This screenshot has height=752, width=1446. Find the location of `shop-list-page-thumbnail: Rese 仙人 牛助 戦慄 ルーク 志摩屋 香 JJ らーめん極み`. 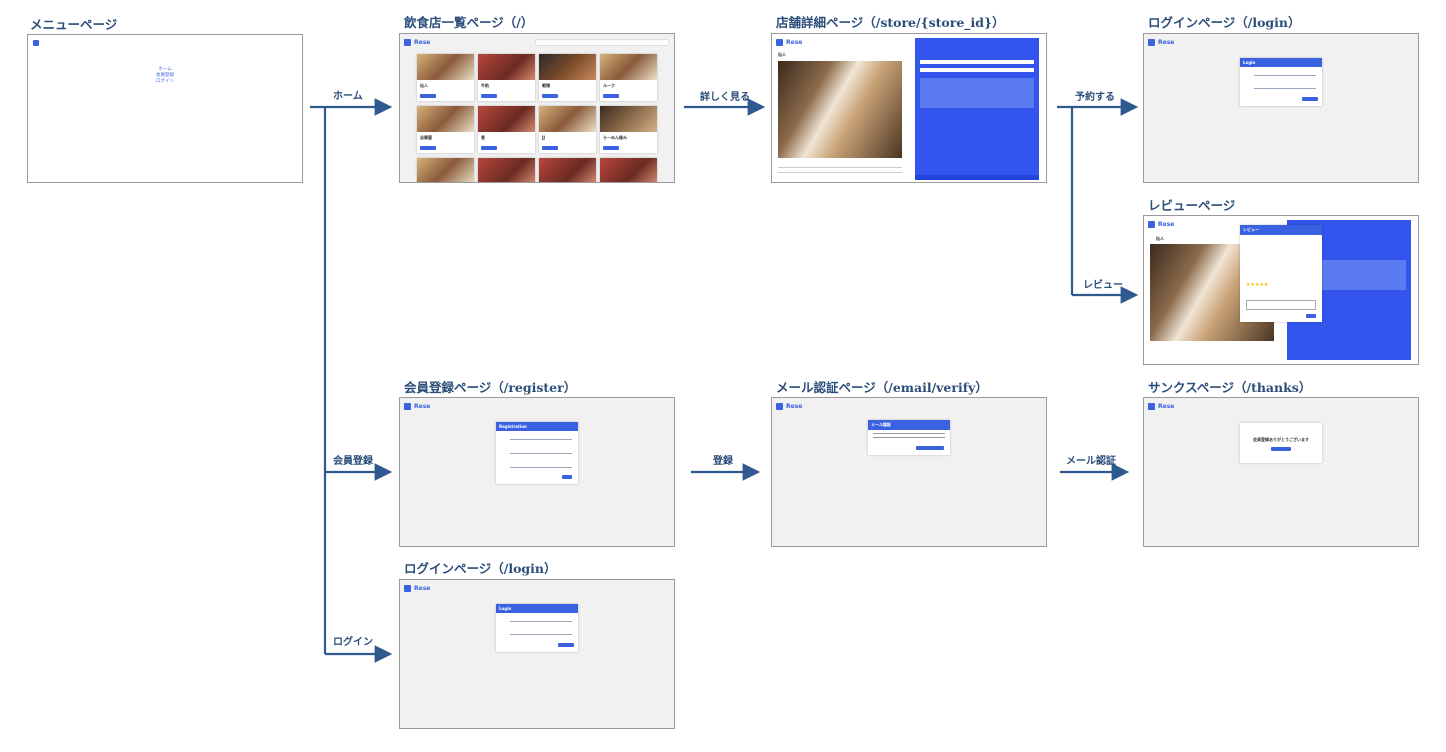

shop-list-page-thumbnail: Rese 仙人 牛助 戦慄 ルーク 志摩屋 香 JJ らーめん極み is located at coordinates (537, 108).